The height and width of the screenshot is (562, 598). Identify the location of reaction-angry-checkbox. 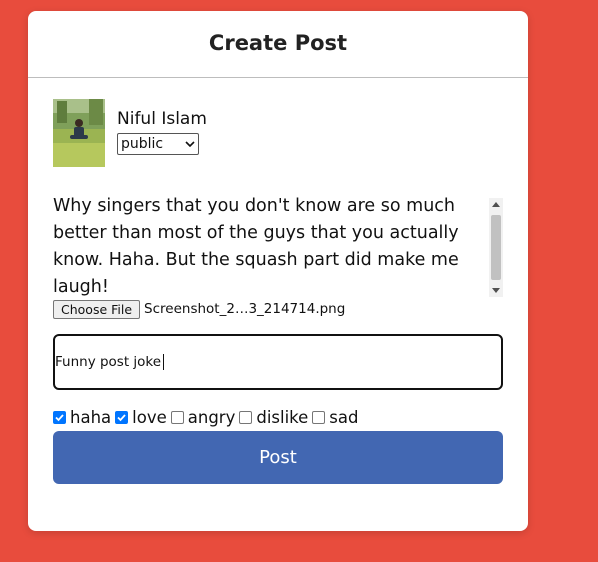
(177, 417).